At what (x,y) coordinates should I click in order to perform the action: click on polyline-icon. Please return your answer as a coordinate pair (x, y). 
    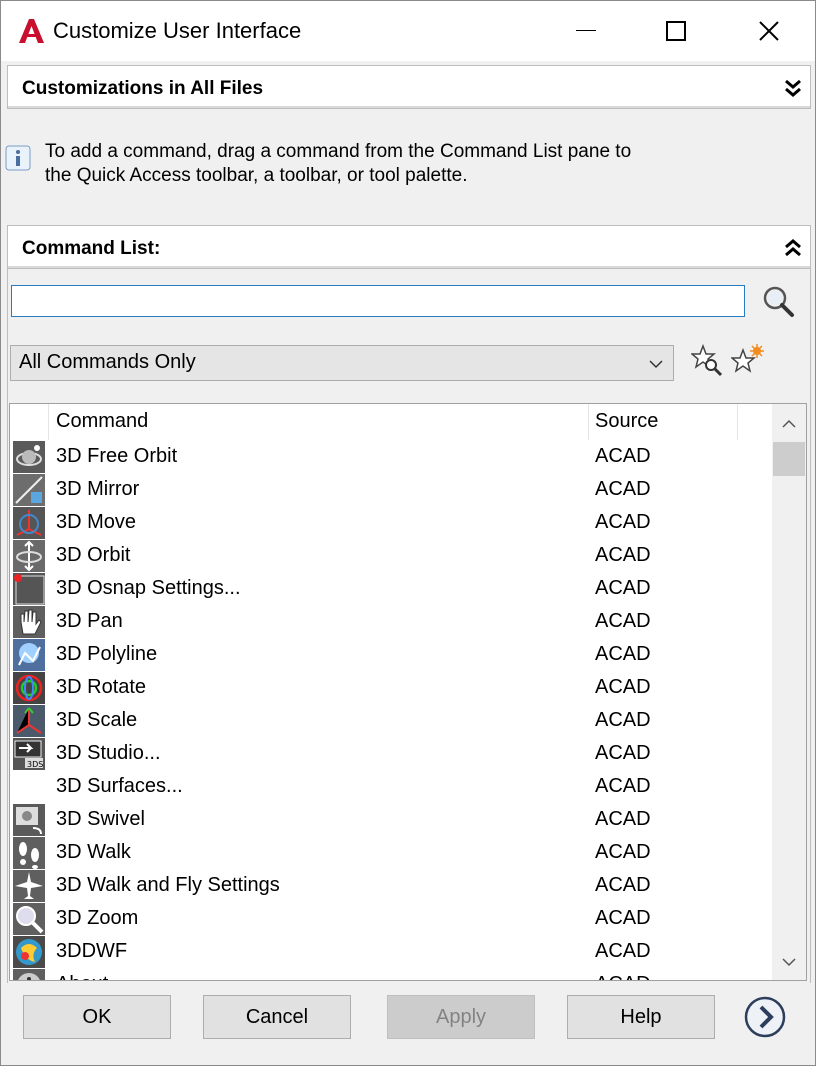
    Looking at the image, I should click on (29, 655).